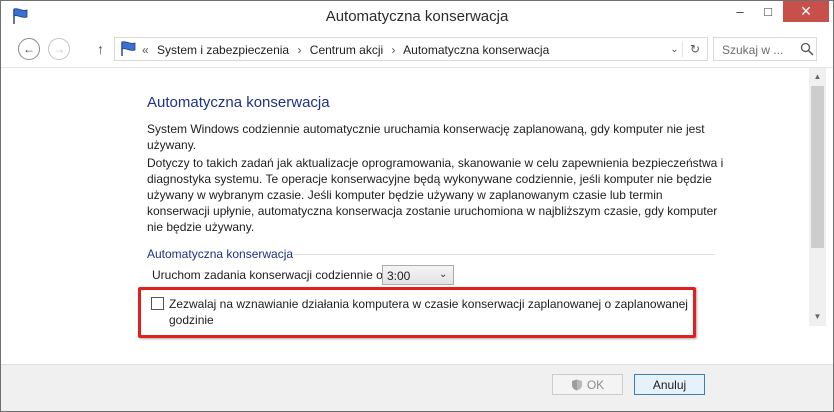  I want to click on page-title: Automatyczna konserwacja, so click(238, 102).